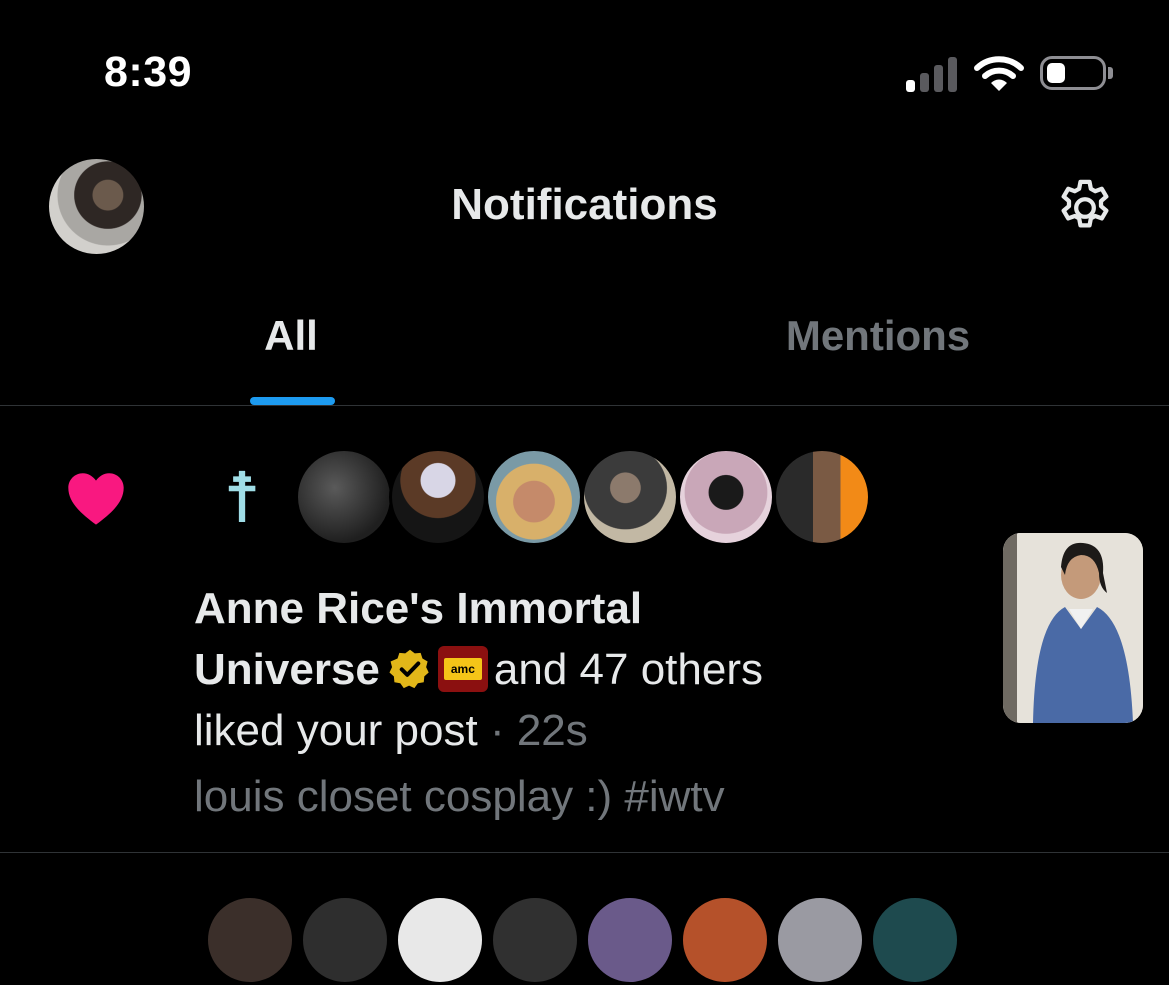  What do you see at coordinates (878, 336) in the screenshot?
I see `tab-mentions: Mentions` at bounding box center [878, 336].